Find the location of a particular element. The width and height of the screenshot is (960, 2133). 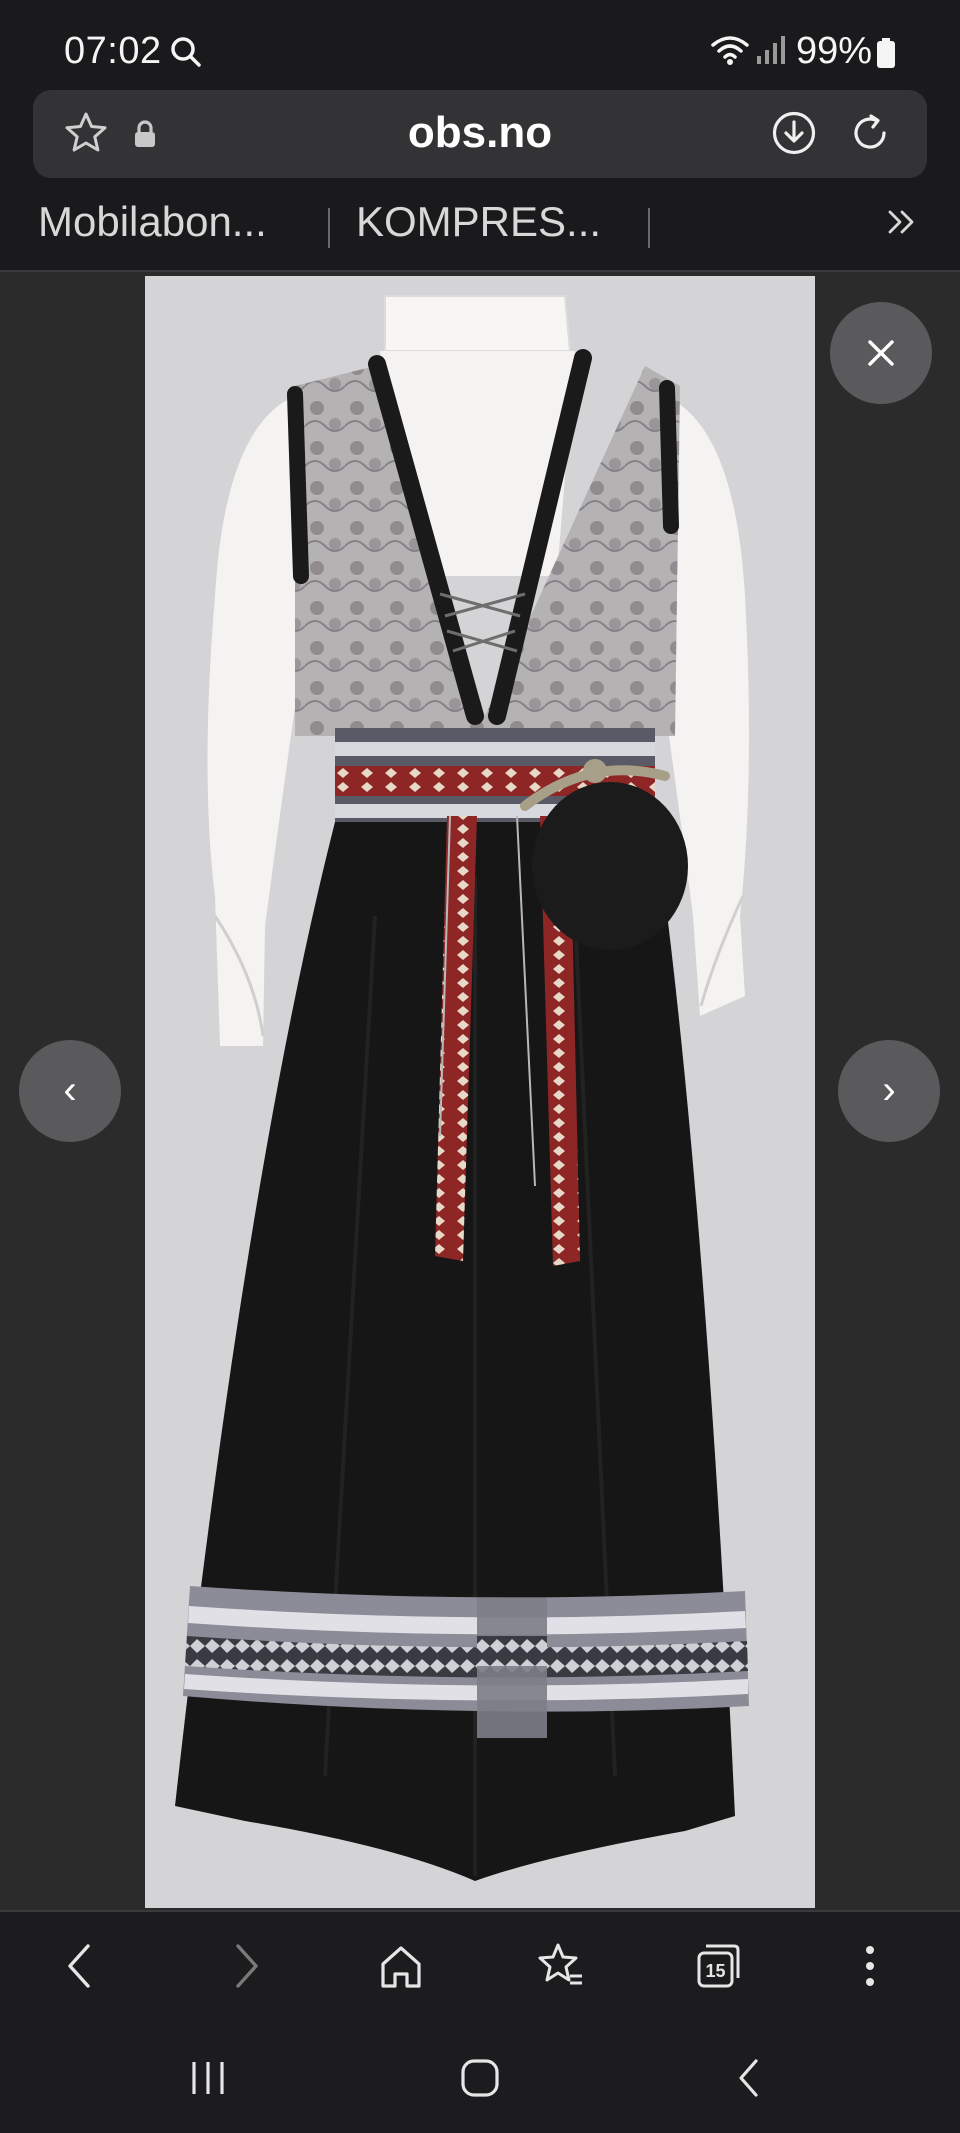

forward-icon is located at coordinates (246, 1968).